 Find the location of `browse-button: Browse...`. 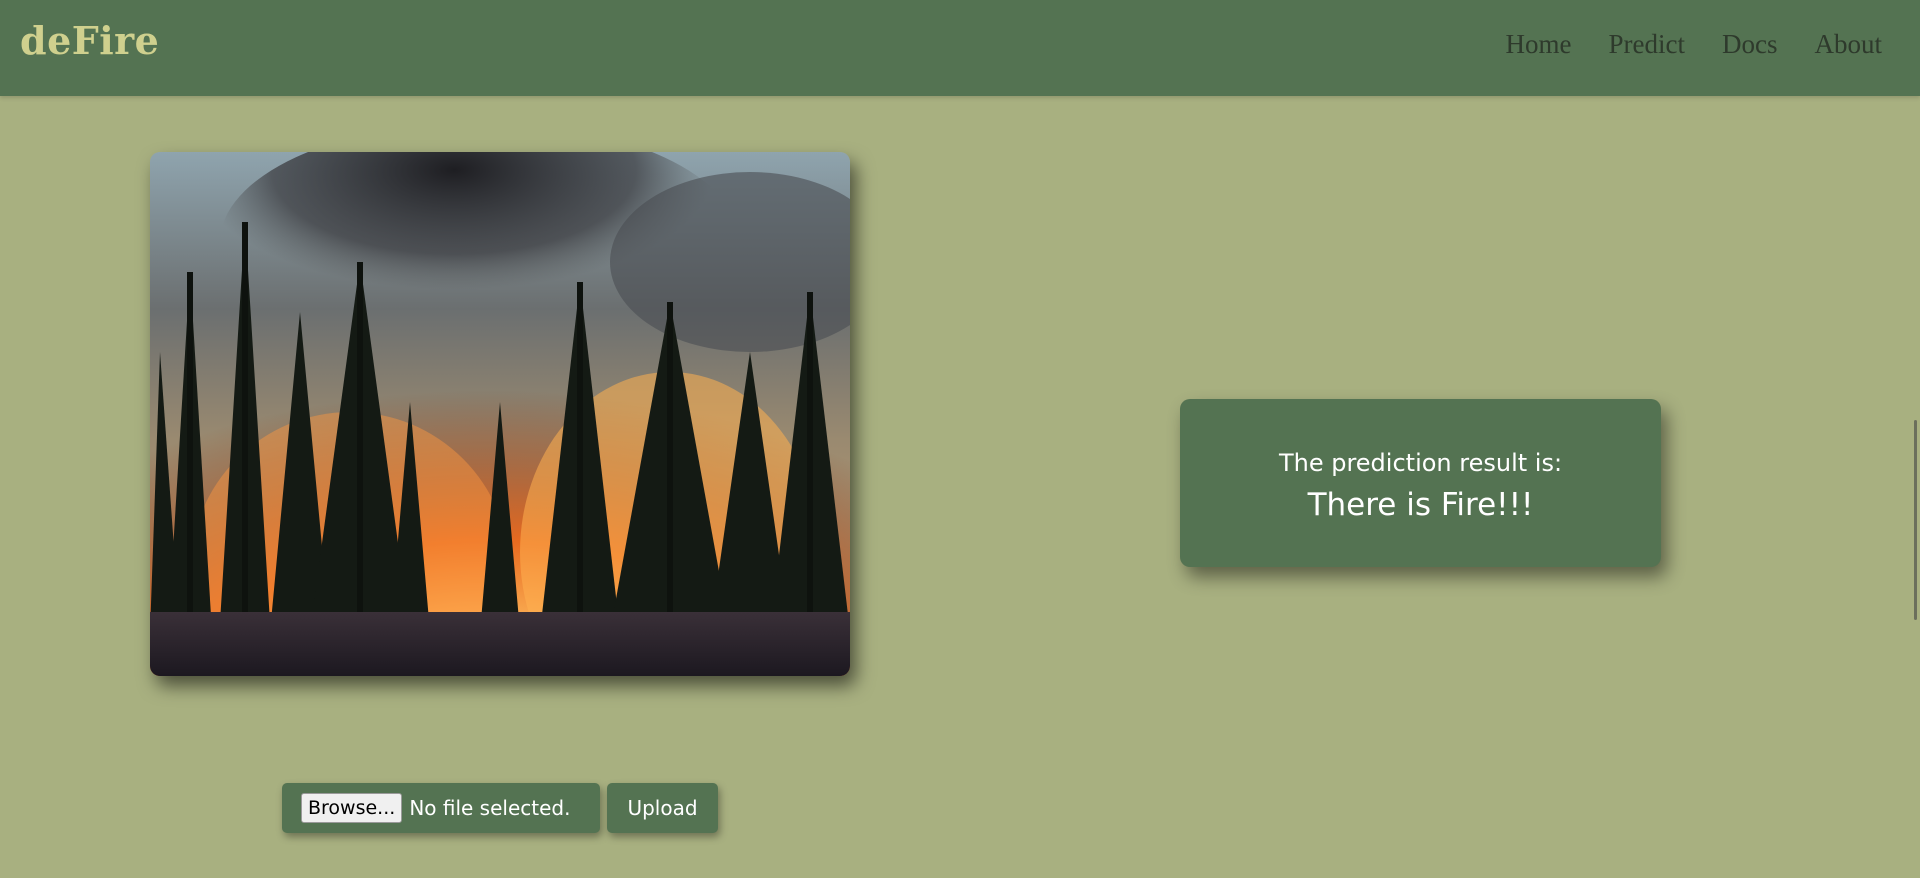

browse-button: Browse... is located at coordinates (352, 808).